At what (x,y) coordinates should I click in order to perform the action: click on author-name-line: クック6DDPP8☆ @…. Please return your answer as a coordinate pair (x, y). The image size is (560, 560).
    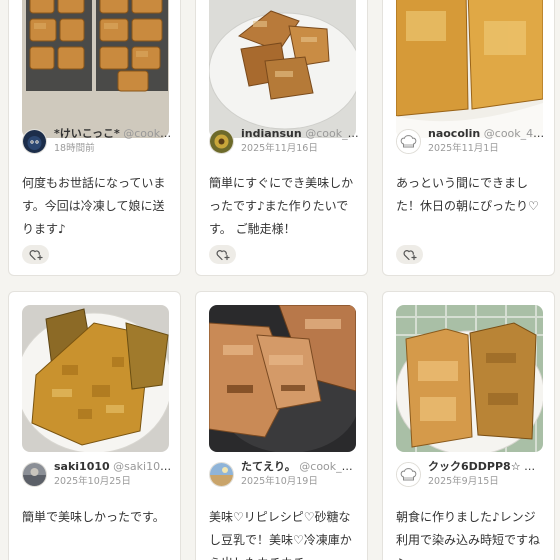
    Looking at the image, I should click on (487, 466).